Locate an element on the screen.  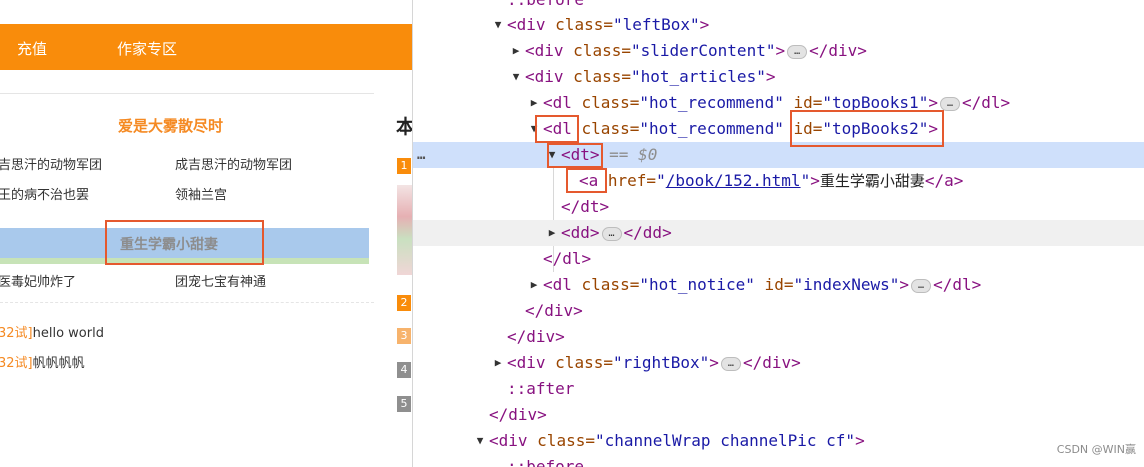
book-link: 成吉思汗的动物军团 is located at coordinates (233, 163).